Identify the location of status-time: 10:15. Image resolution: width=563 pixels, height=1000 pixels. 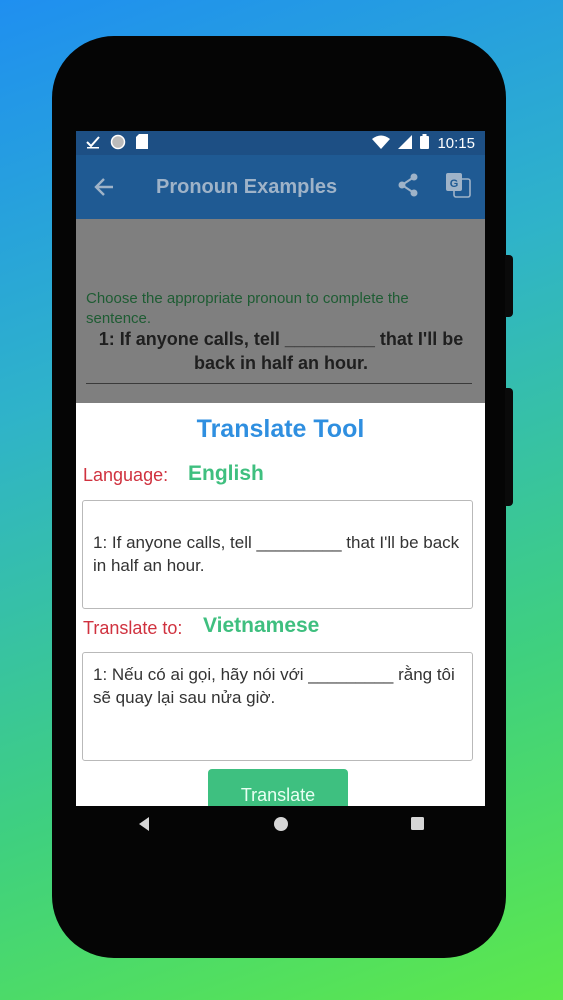
(456, 143).